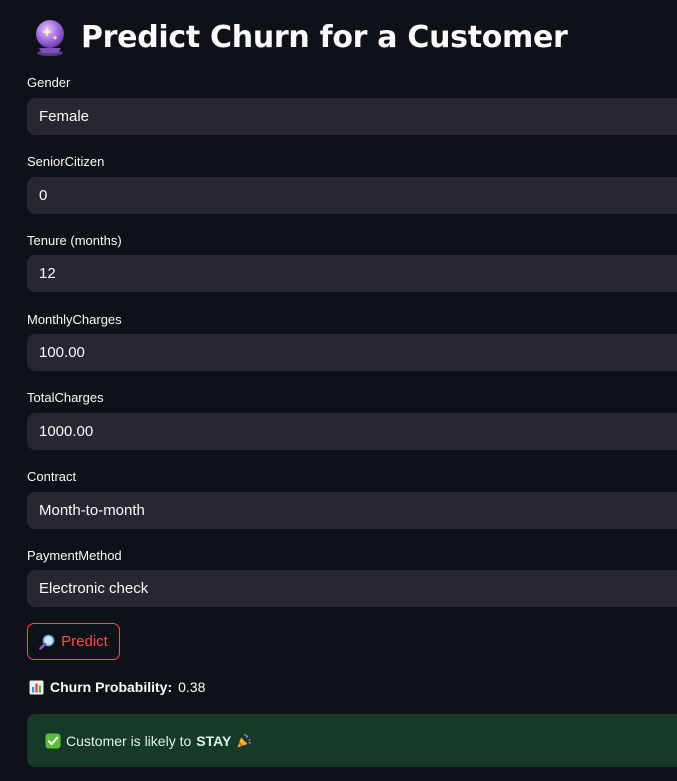 The width and height of the screenshot is (677, 781). Describe the element at coordinates (352, 588) in the screenshot. I see `payment-method-select: Electronic check` at that location.